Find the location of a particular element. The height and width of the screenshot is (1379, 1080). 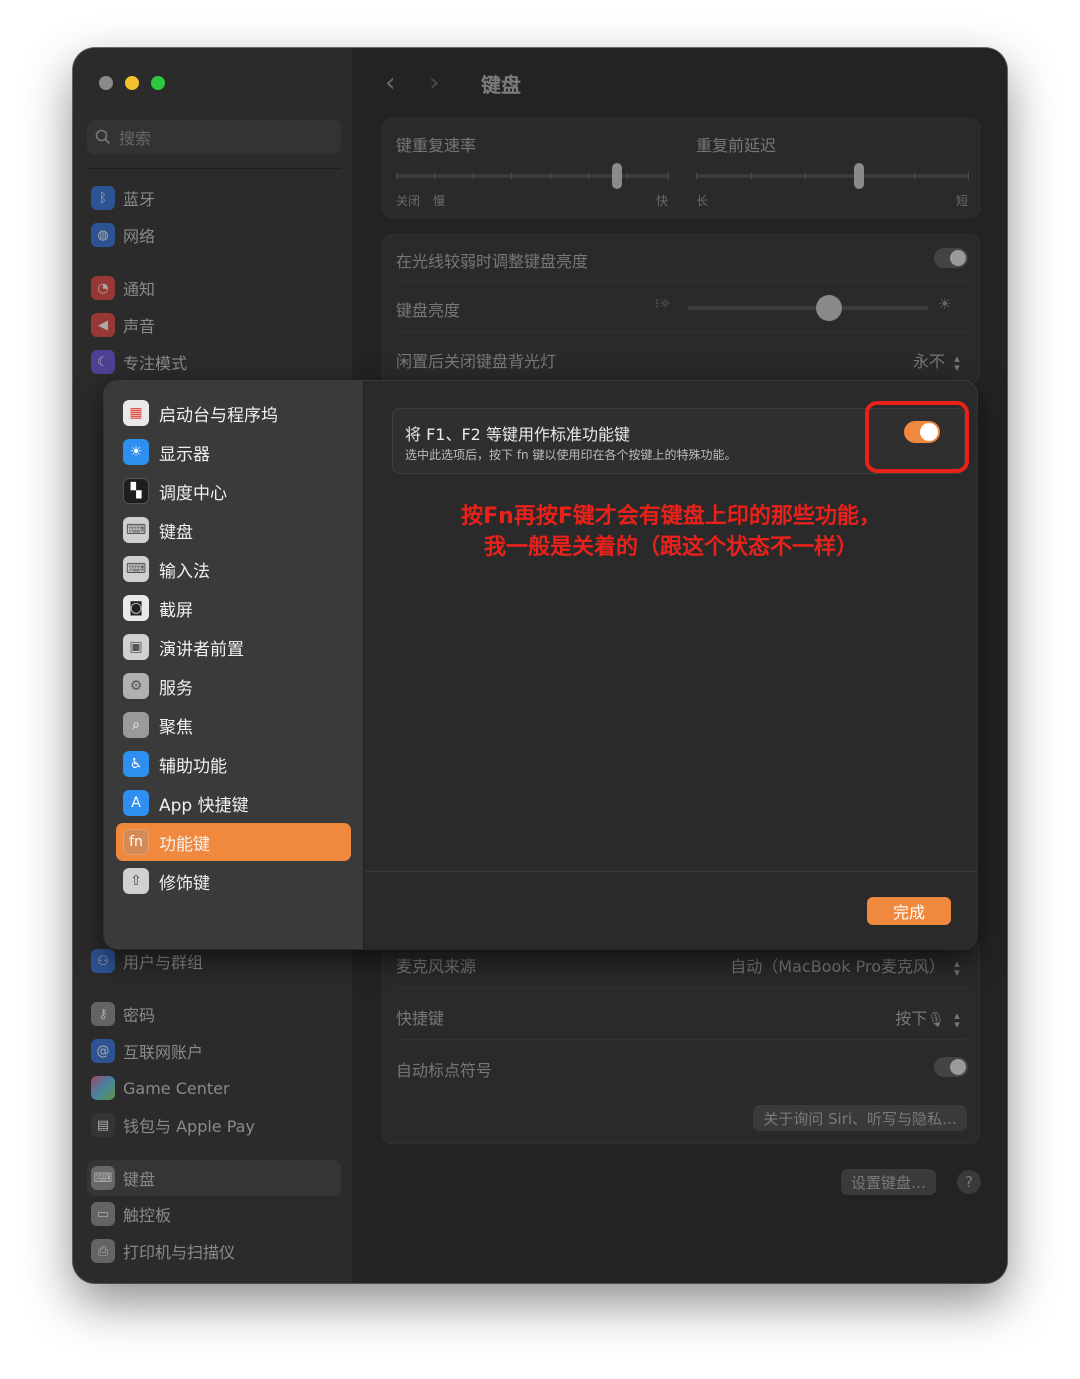

launchpad-icon: ▦ is located at coordinates (136, 413).